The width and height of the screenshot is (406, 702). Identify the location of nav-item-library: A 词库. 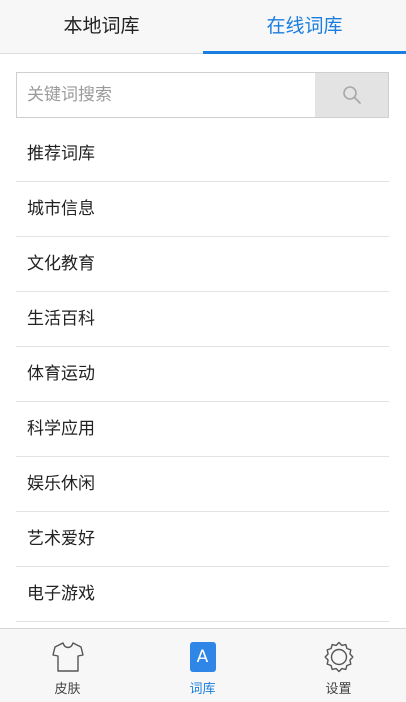
(202, 665).